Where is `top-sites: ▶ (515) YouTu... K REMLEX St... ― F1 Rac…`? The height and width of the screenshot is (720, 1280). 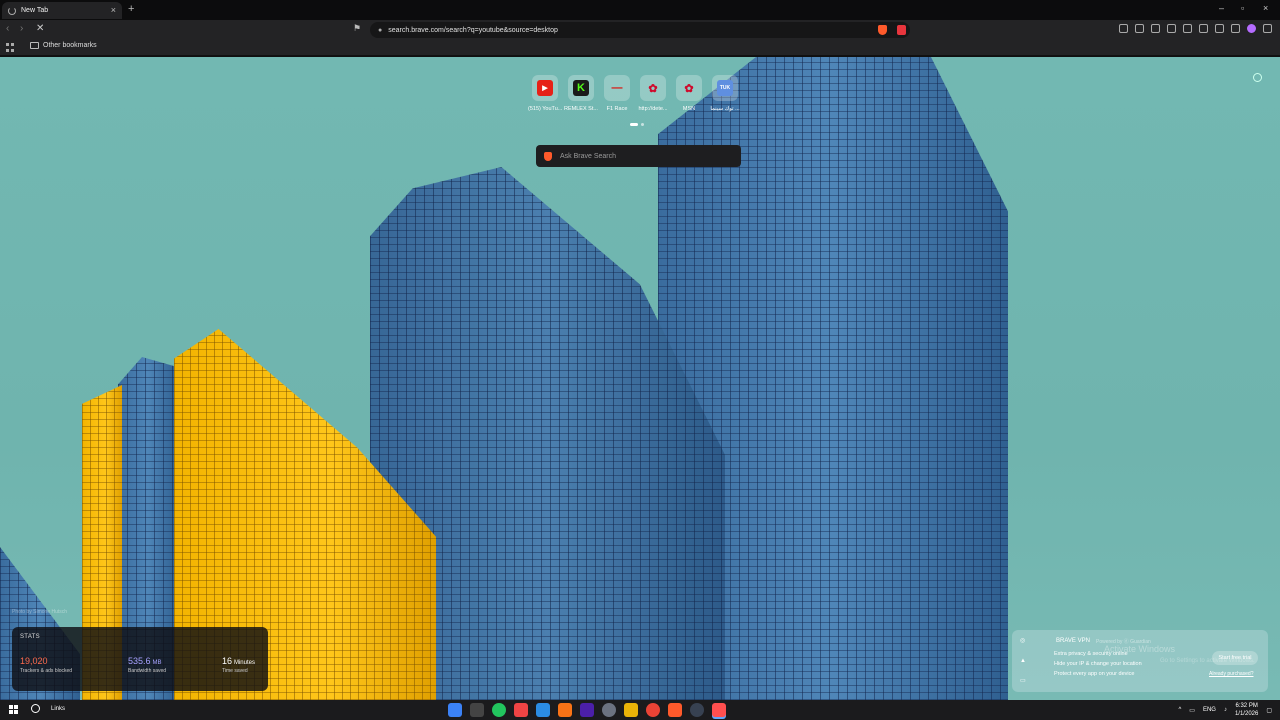 top-sites: ▶ (515) YouTu... K REMLEX St... ― F1 Rac… is located at coordinates (634, 93).